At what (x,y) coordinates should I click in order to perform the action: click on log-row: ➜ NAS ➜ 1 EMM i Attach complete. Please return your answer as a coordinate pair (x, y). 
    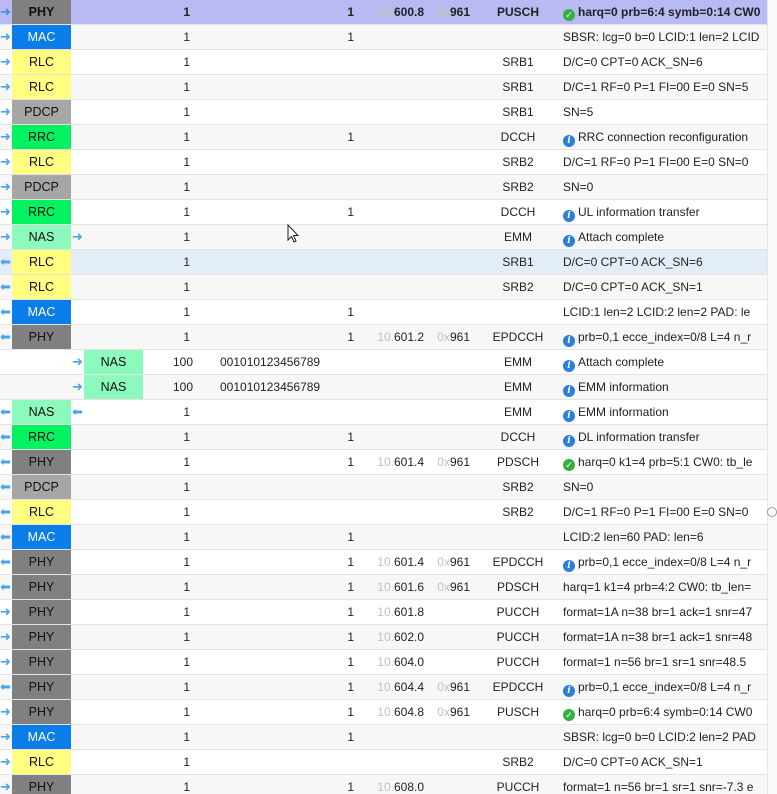
    Looking at the image, I should click on (383, 237).